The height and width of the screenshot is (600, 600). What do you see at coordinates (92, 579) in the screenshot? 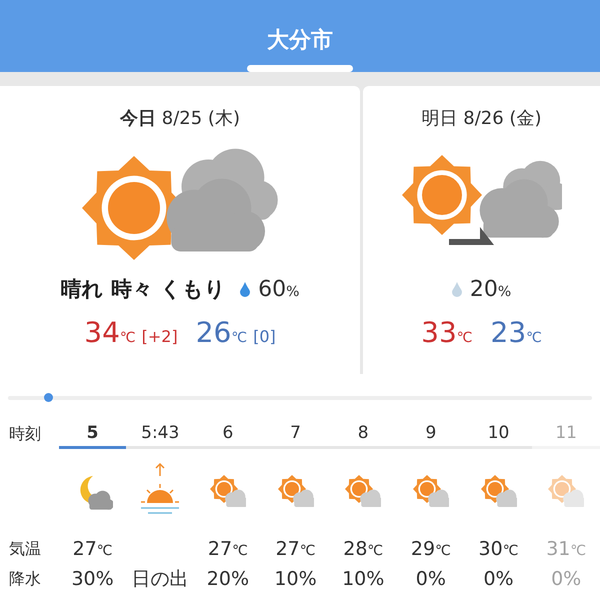
I see `hour-rain: 30%` at bounding box center [92, 579].